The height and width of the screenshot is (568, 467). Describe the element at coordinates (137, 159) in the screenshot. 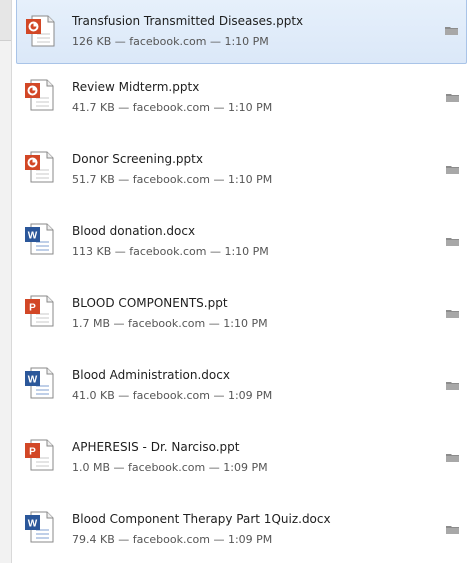

I see `file-name: Donor Screening.pptx` at that location.